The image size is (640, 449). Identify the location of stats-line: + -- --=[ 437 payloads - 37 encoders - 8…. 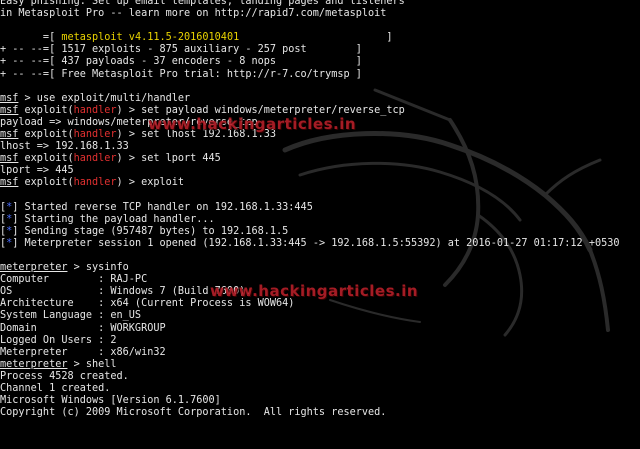
(181, 62).